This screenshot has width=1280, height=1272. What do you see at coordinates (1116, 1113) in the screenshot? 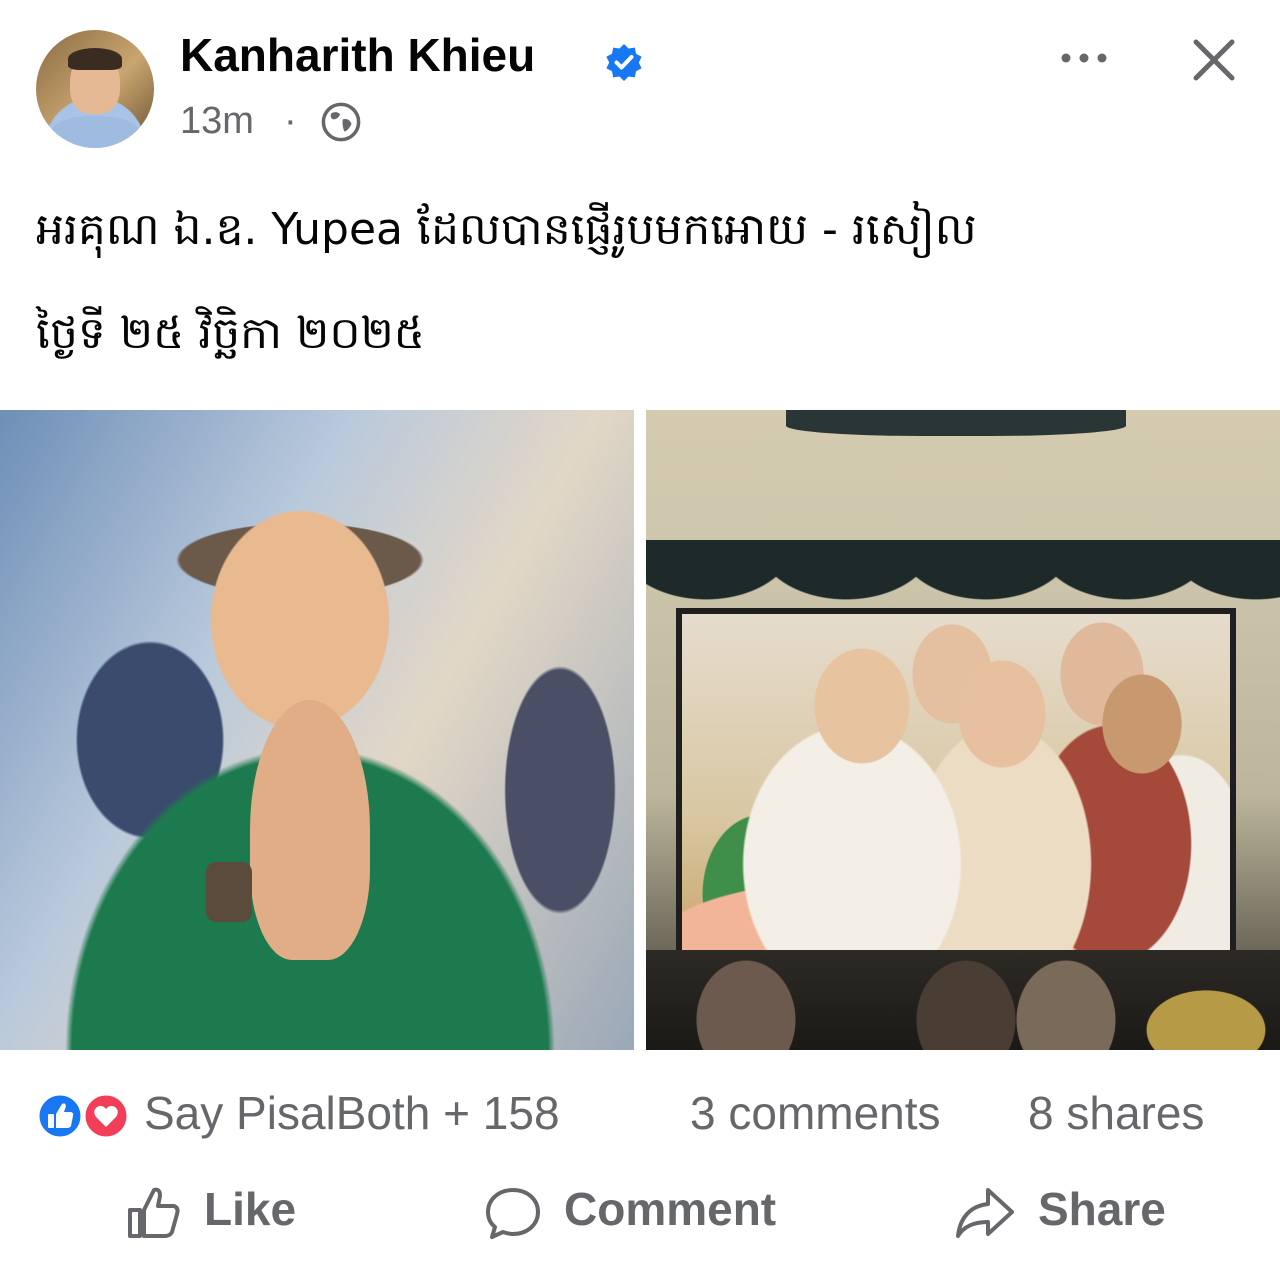
I see `share-count: 8 shares` at bounding box center [1116, 1113].